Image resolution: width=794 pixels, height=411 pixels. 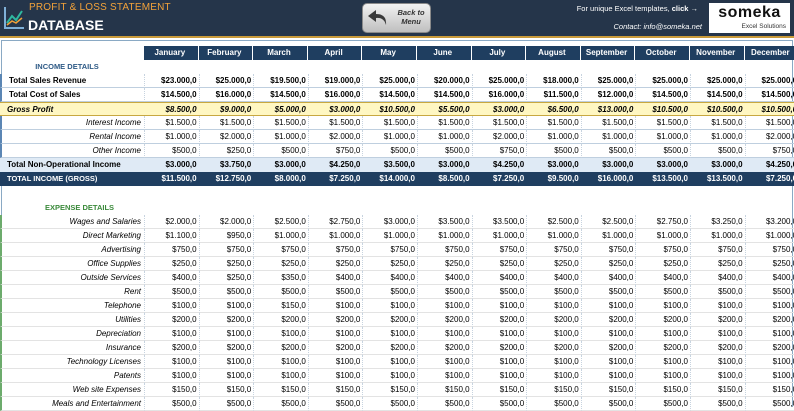 What do you see at coordinates (717, 109) in the screenshot?
I see `value-cell: $10.500,0` at bounding box center [717, 109].